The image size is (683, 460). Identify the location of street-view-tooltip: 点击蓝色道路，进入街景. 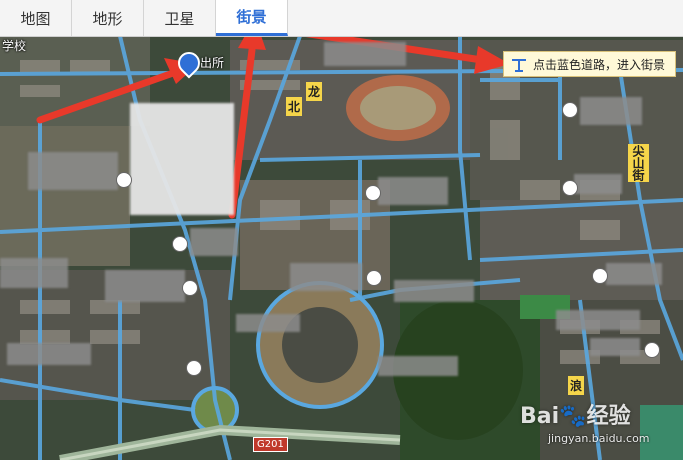
(589, 64).